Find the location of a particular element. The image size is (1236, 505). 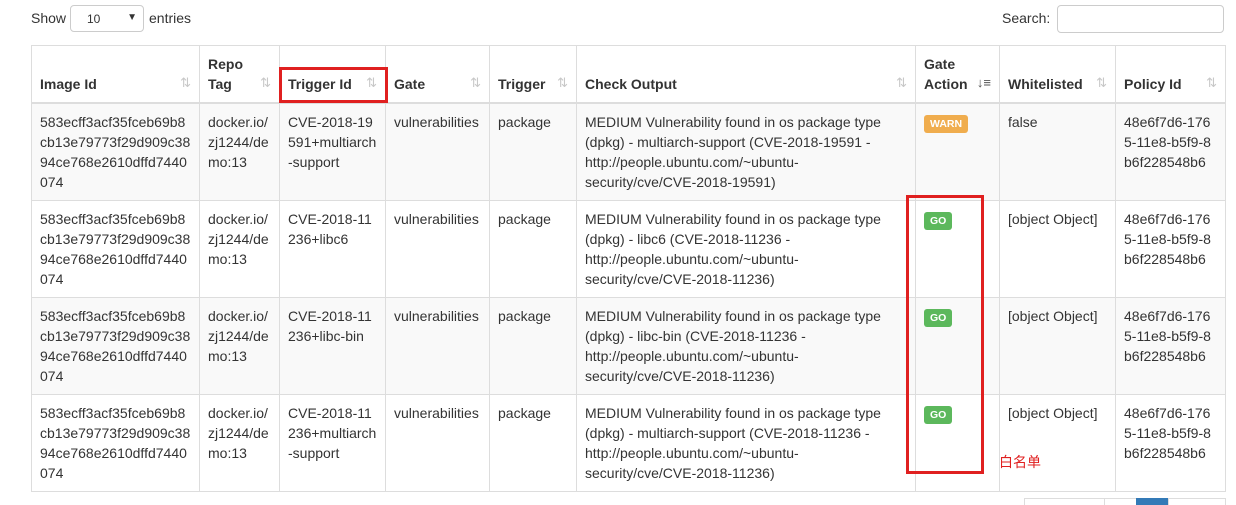

trigger-id-cell: CVE-2018-11236+libc6 is located at coordinates (332, 249).